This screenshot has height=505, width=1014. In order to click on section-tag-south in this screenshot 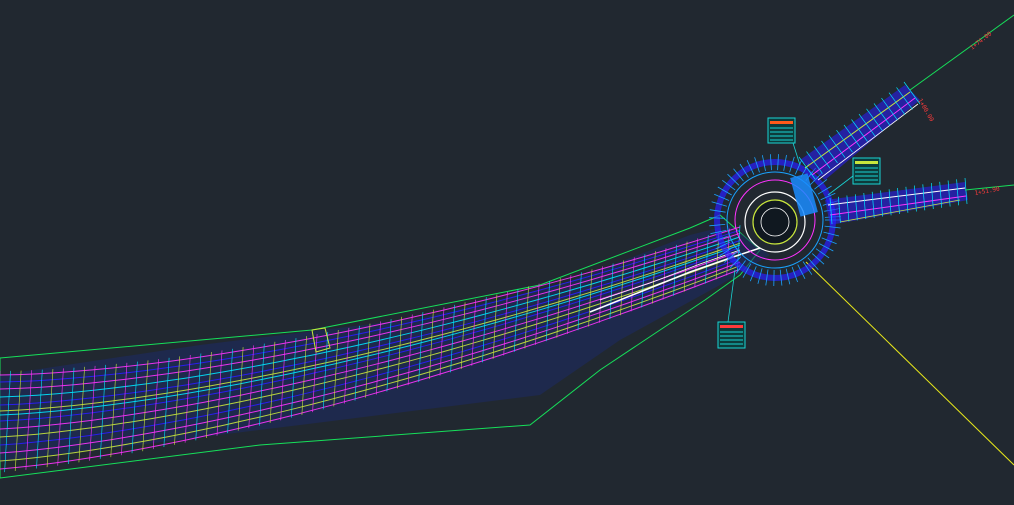, I will do `click(731, 335)`.